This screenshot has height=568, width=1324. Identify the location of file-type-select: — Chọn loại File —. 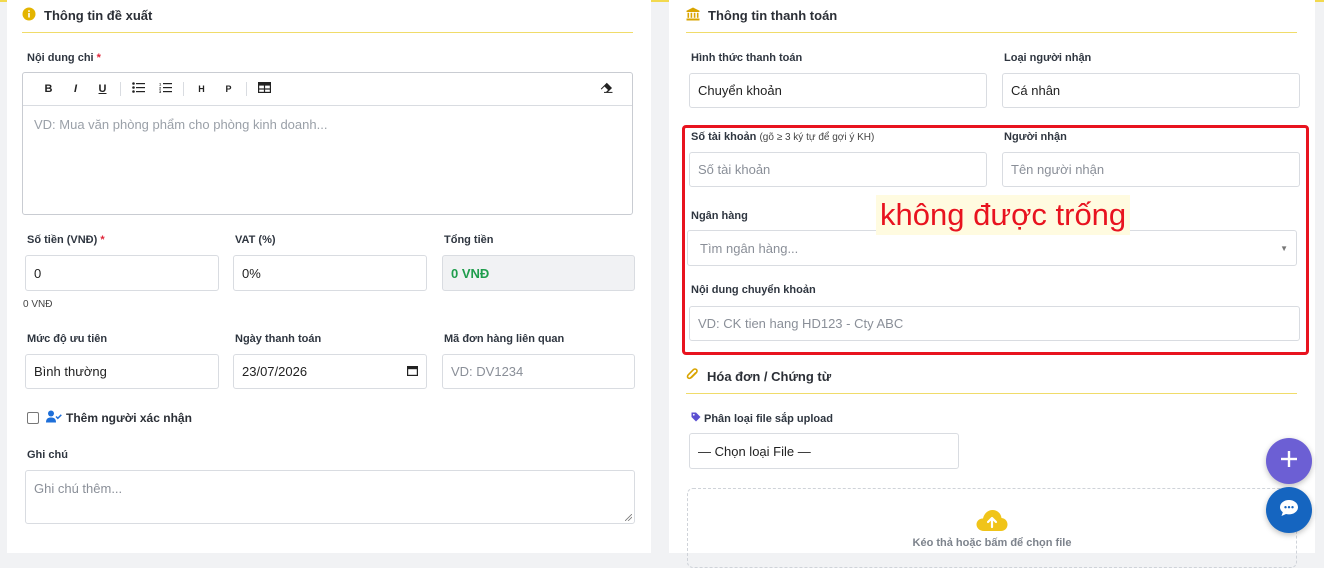
(824, 451).